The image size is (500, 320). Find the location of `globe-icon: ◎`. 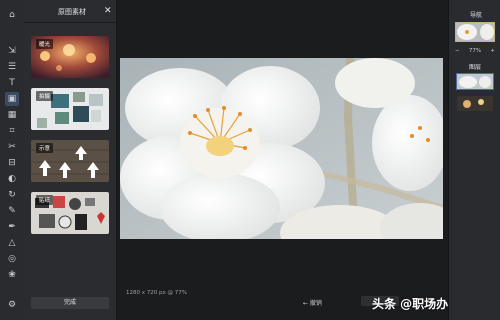

globe-icon: ◎ is located at coordinates (12, 259).